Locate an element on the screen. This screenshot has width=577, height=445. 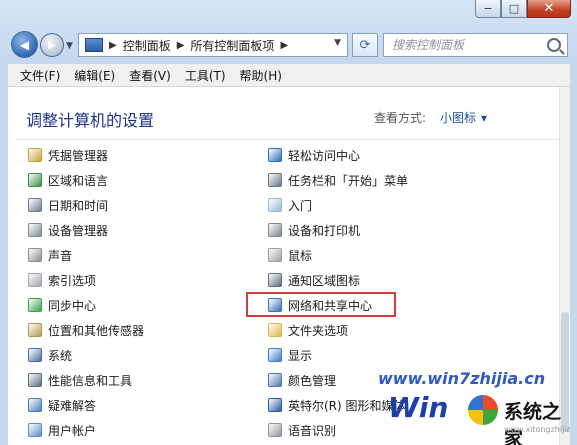
page-title: 调整计算机的设置 is located at coordinates (90, 120).